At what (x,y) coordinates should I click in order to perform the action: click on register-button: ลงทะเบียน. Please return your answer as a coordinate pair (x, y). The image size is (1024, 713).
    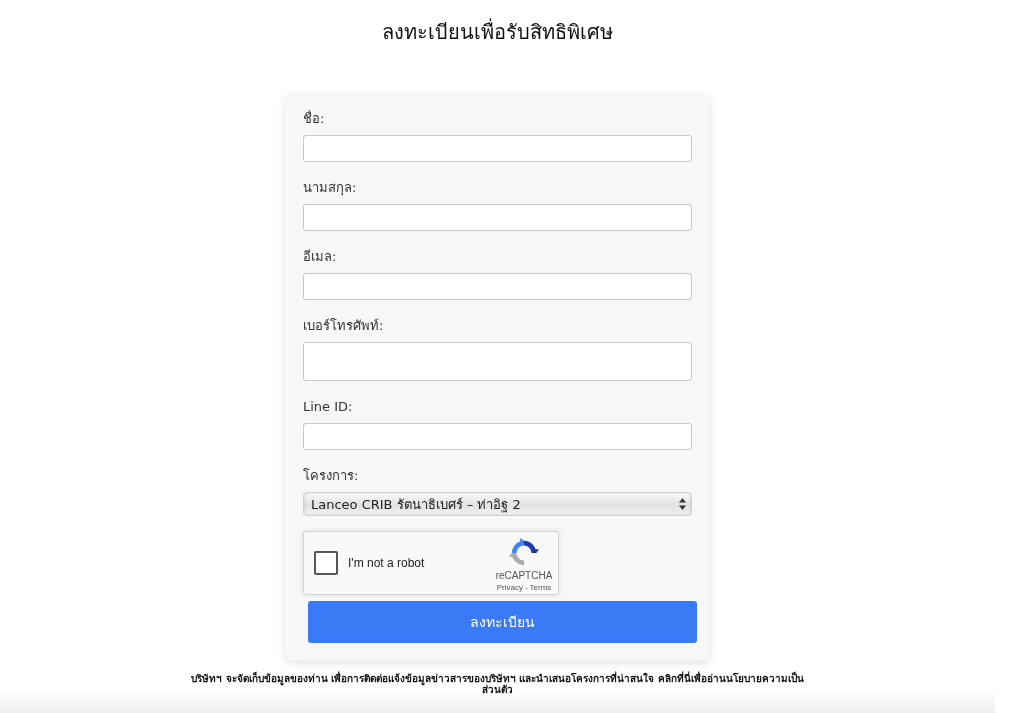
    Looking at the image, I should click on (502, 622).